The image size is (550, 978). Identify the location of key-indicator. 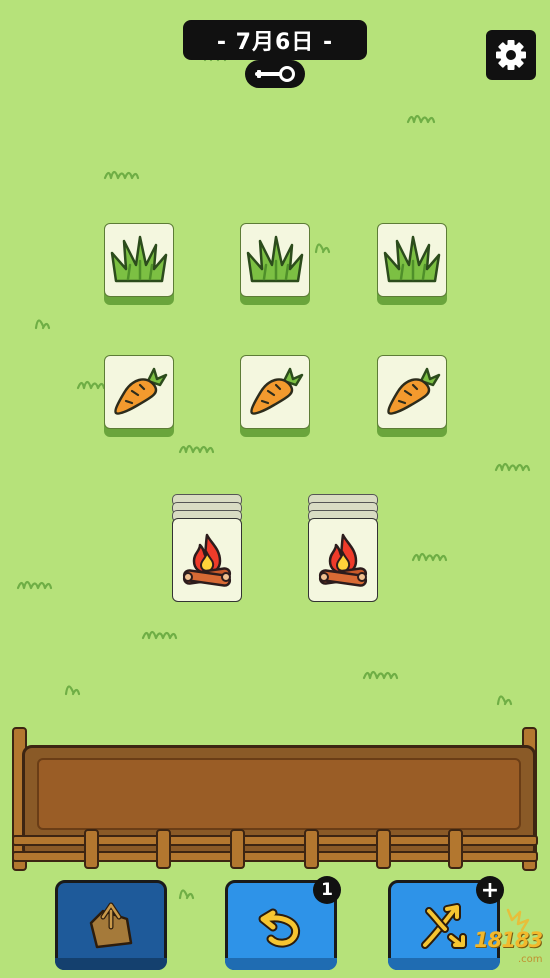
(275, 74).